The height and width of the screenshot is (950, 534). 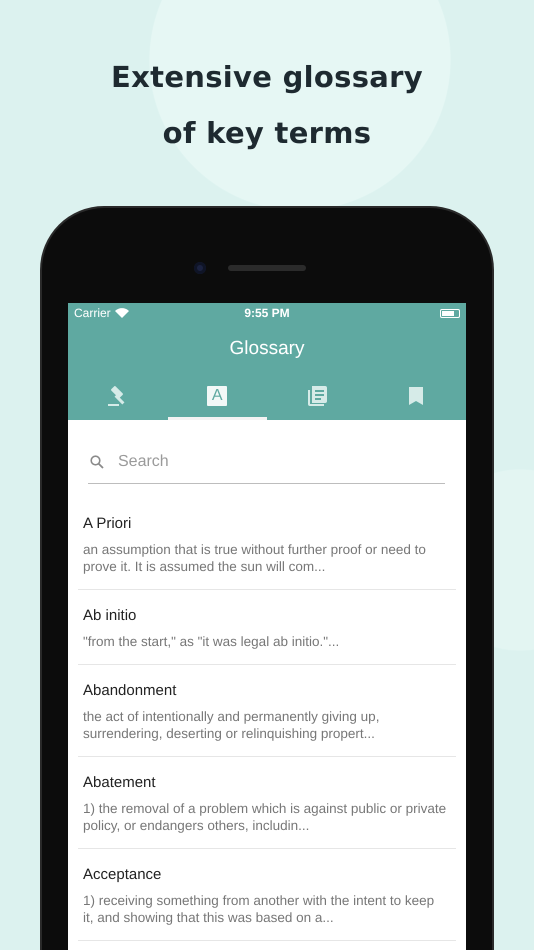 I want to click on speaker-icon, so click(x=267, y=267).